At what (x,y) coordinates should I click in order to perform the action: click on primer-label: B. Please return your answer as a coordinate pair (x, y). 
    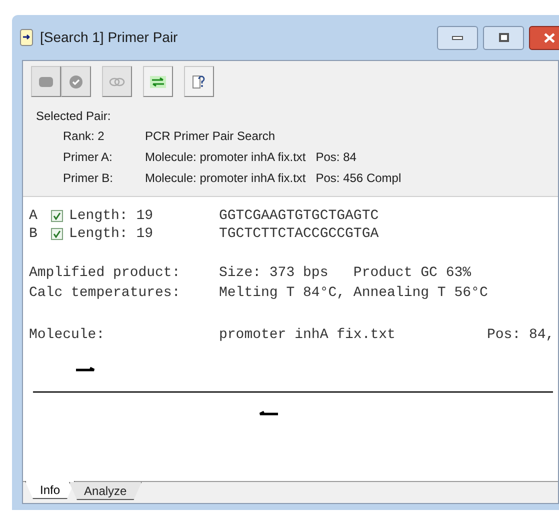
    Looking at the image, I should click on (33, 234).